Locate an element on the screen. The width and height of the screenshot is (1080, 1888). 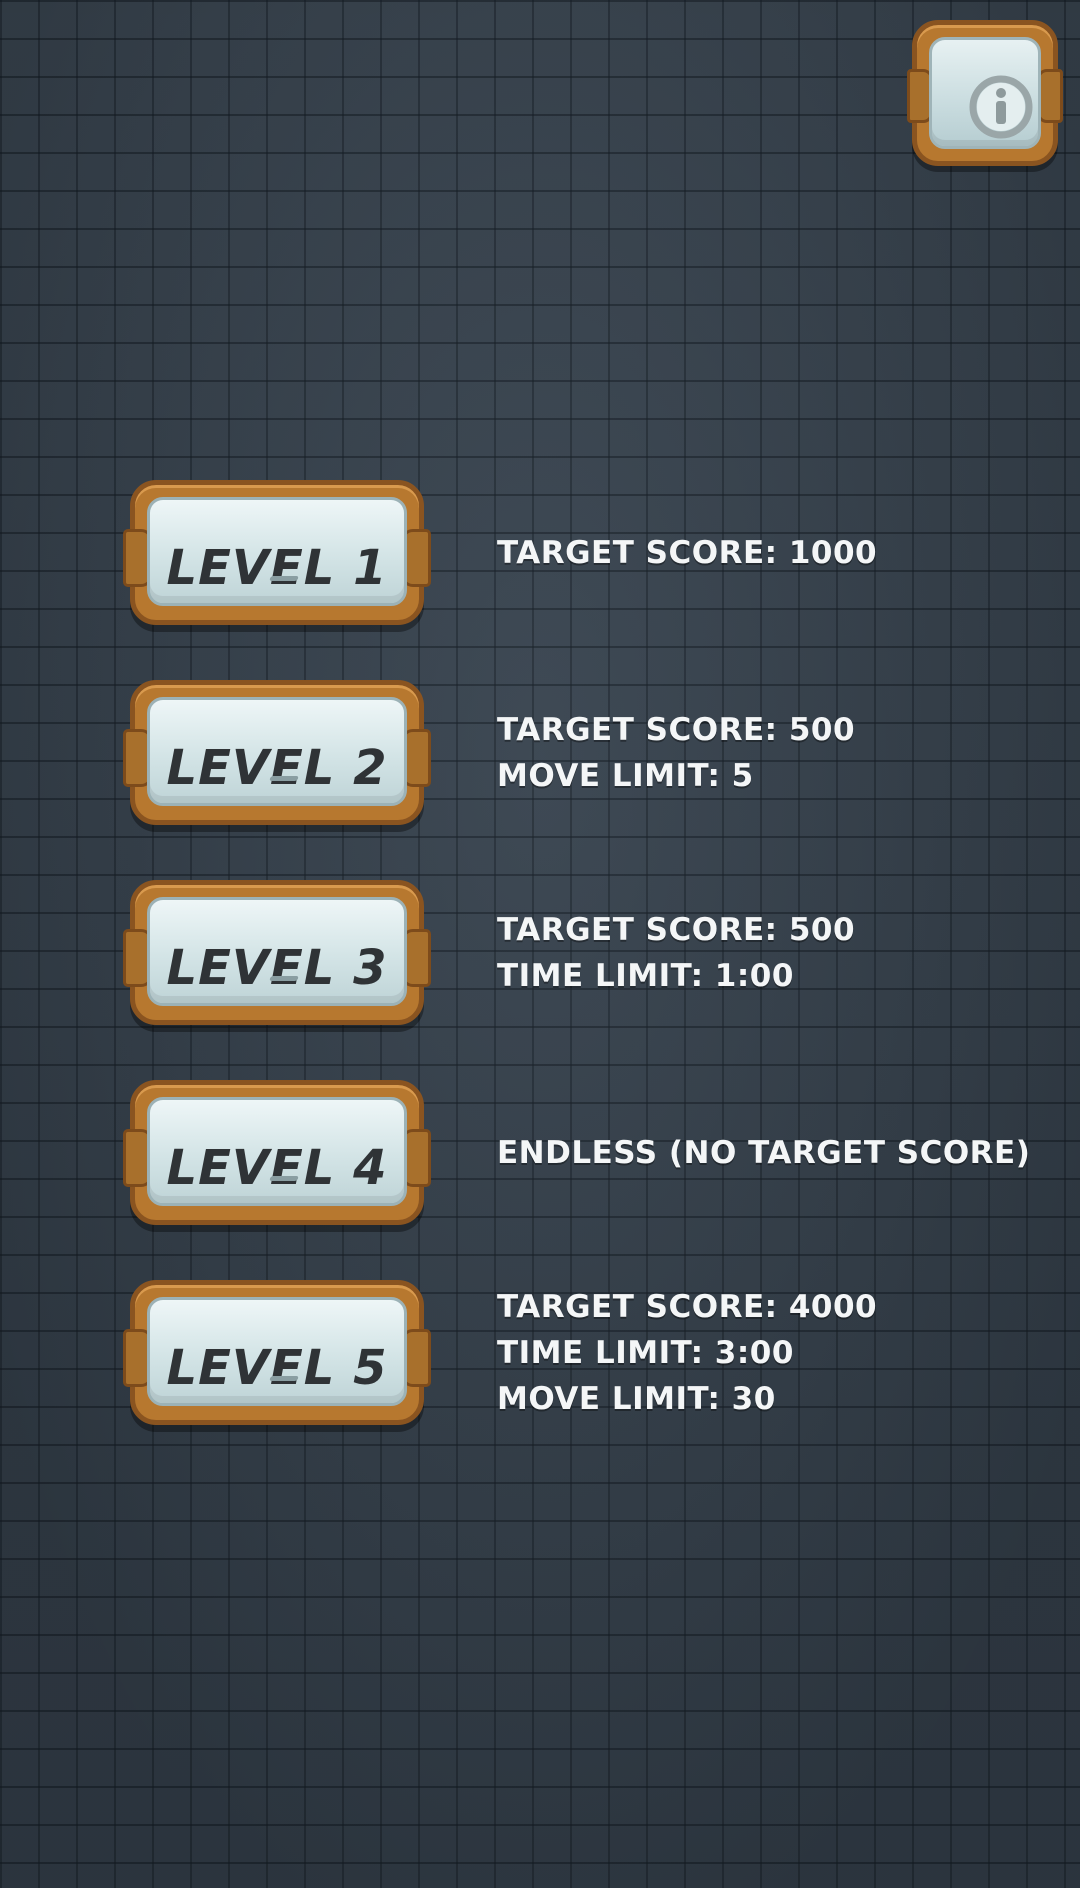
level-info-line: MOVE LIMIT: 5 is located at coordinates (625, 775).